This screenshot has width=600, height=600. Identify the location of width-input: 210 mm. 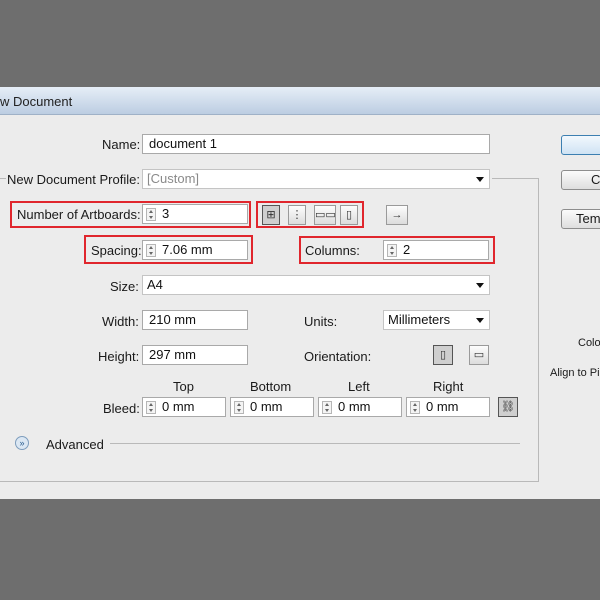
(195, 320).